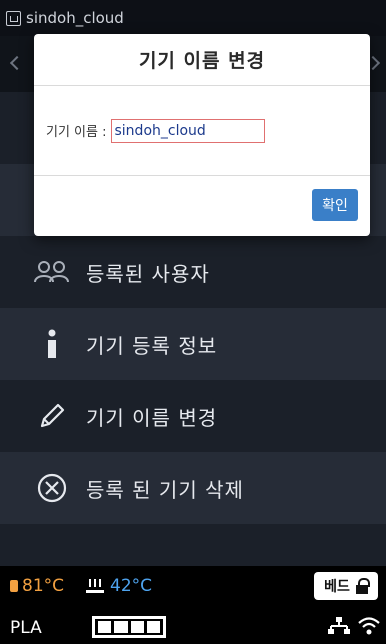  I want to click on dialog-title: 기기 이름 변경, so click(202, 60).